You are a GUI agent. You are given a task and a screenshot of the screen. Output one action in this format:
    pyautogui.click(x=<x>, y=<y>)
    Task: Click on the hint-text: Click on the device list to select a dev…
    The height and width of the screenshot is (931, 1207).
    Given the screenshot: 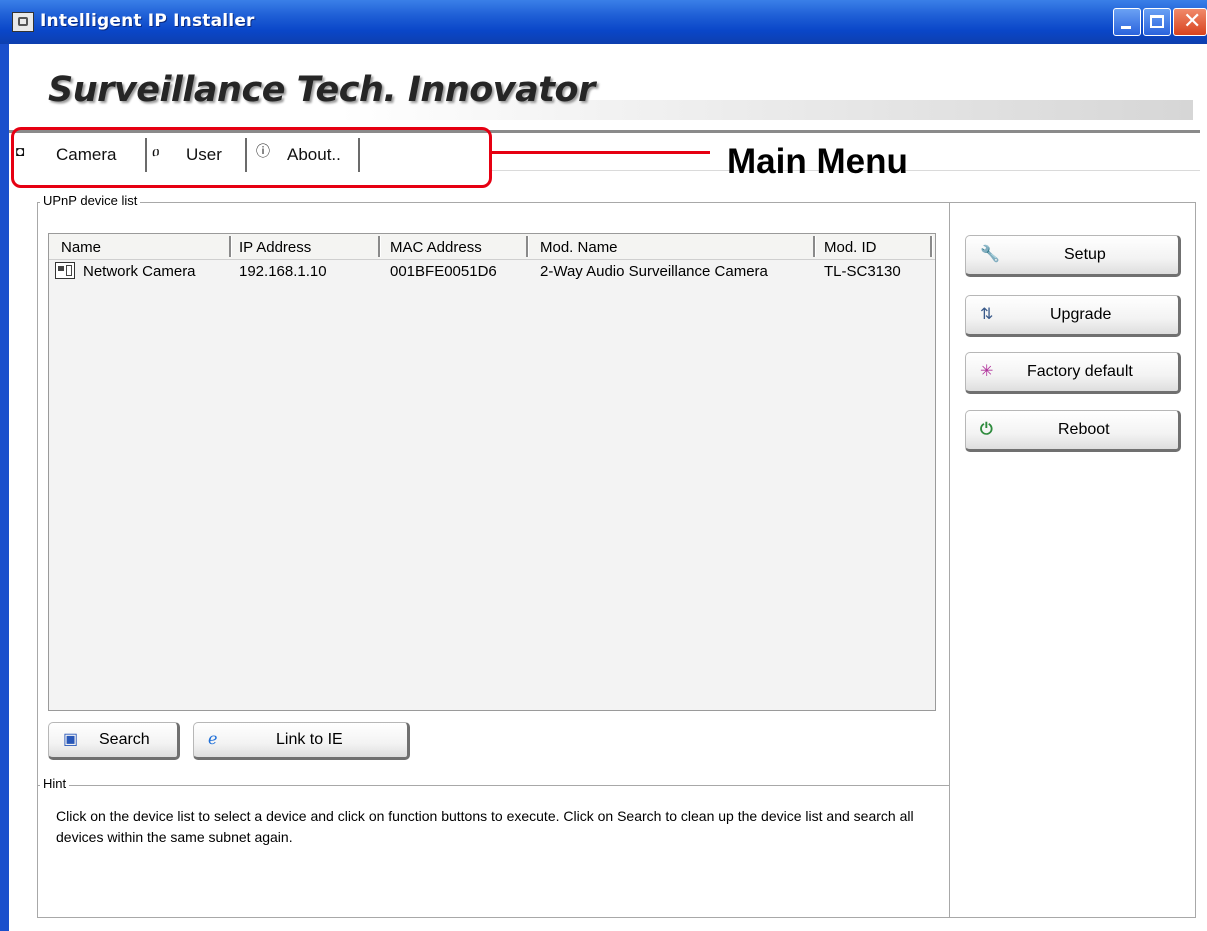 What is the action you would take?
    pyautogui.click(x=485, y=826)
    